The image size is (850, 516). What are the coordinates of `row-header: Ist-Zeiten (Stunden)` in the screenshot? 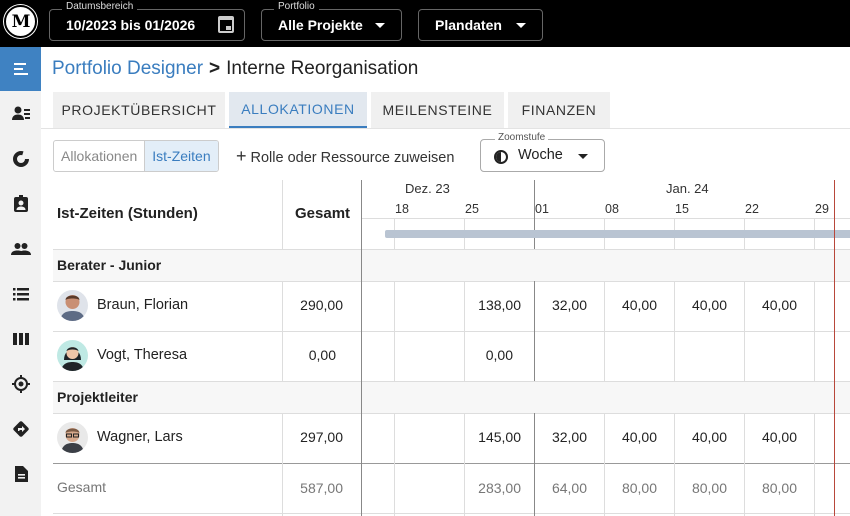 It's located at (127, 213).